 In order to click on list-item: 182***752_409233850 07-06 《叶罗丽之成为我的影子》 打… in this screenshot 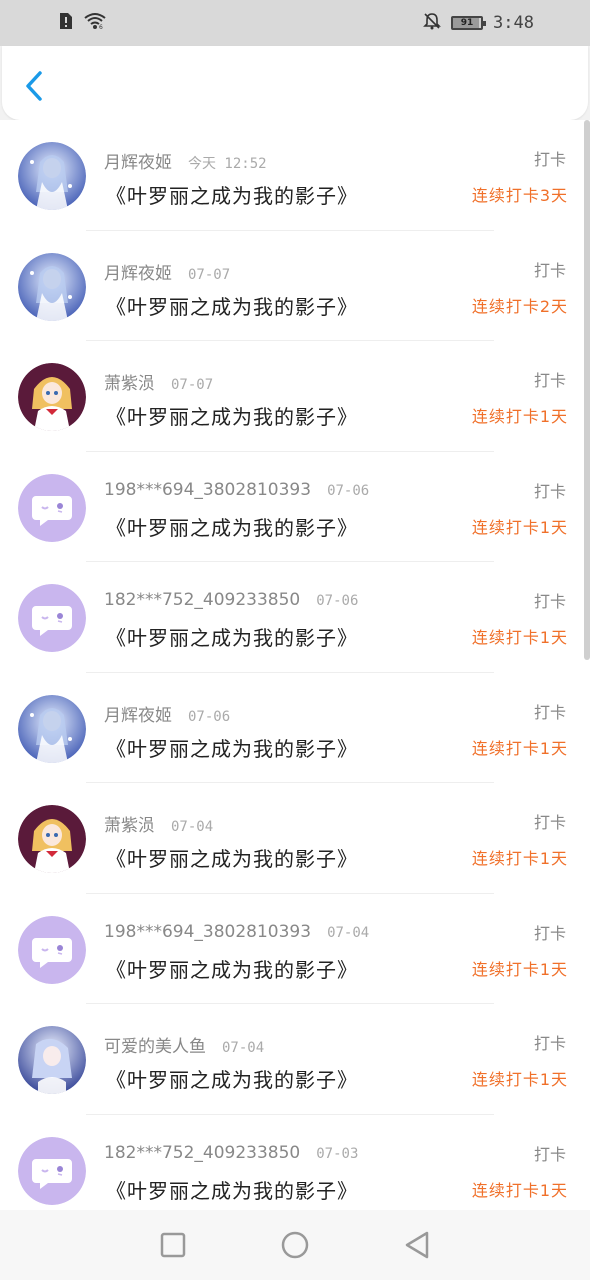, I will do `click(292, 617)`.